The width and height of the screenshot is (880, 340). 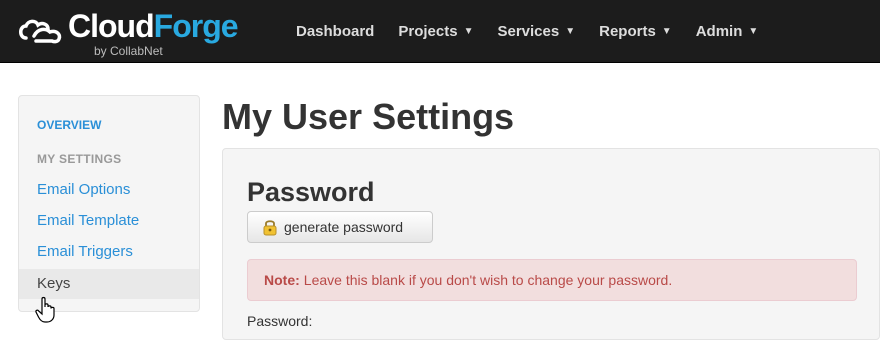 What do you see at coordinates (280, 321) in the screenshot?
I see `password-field-label: Password:` at bounding box center [280, 321].